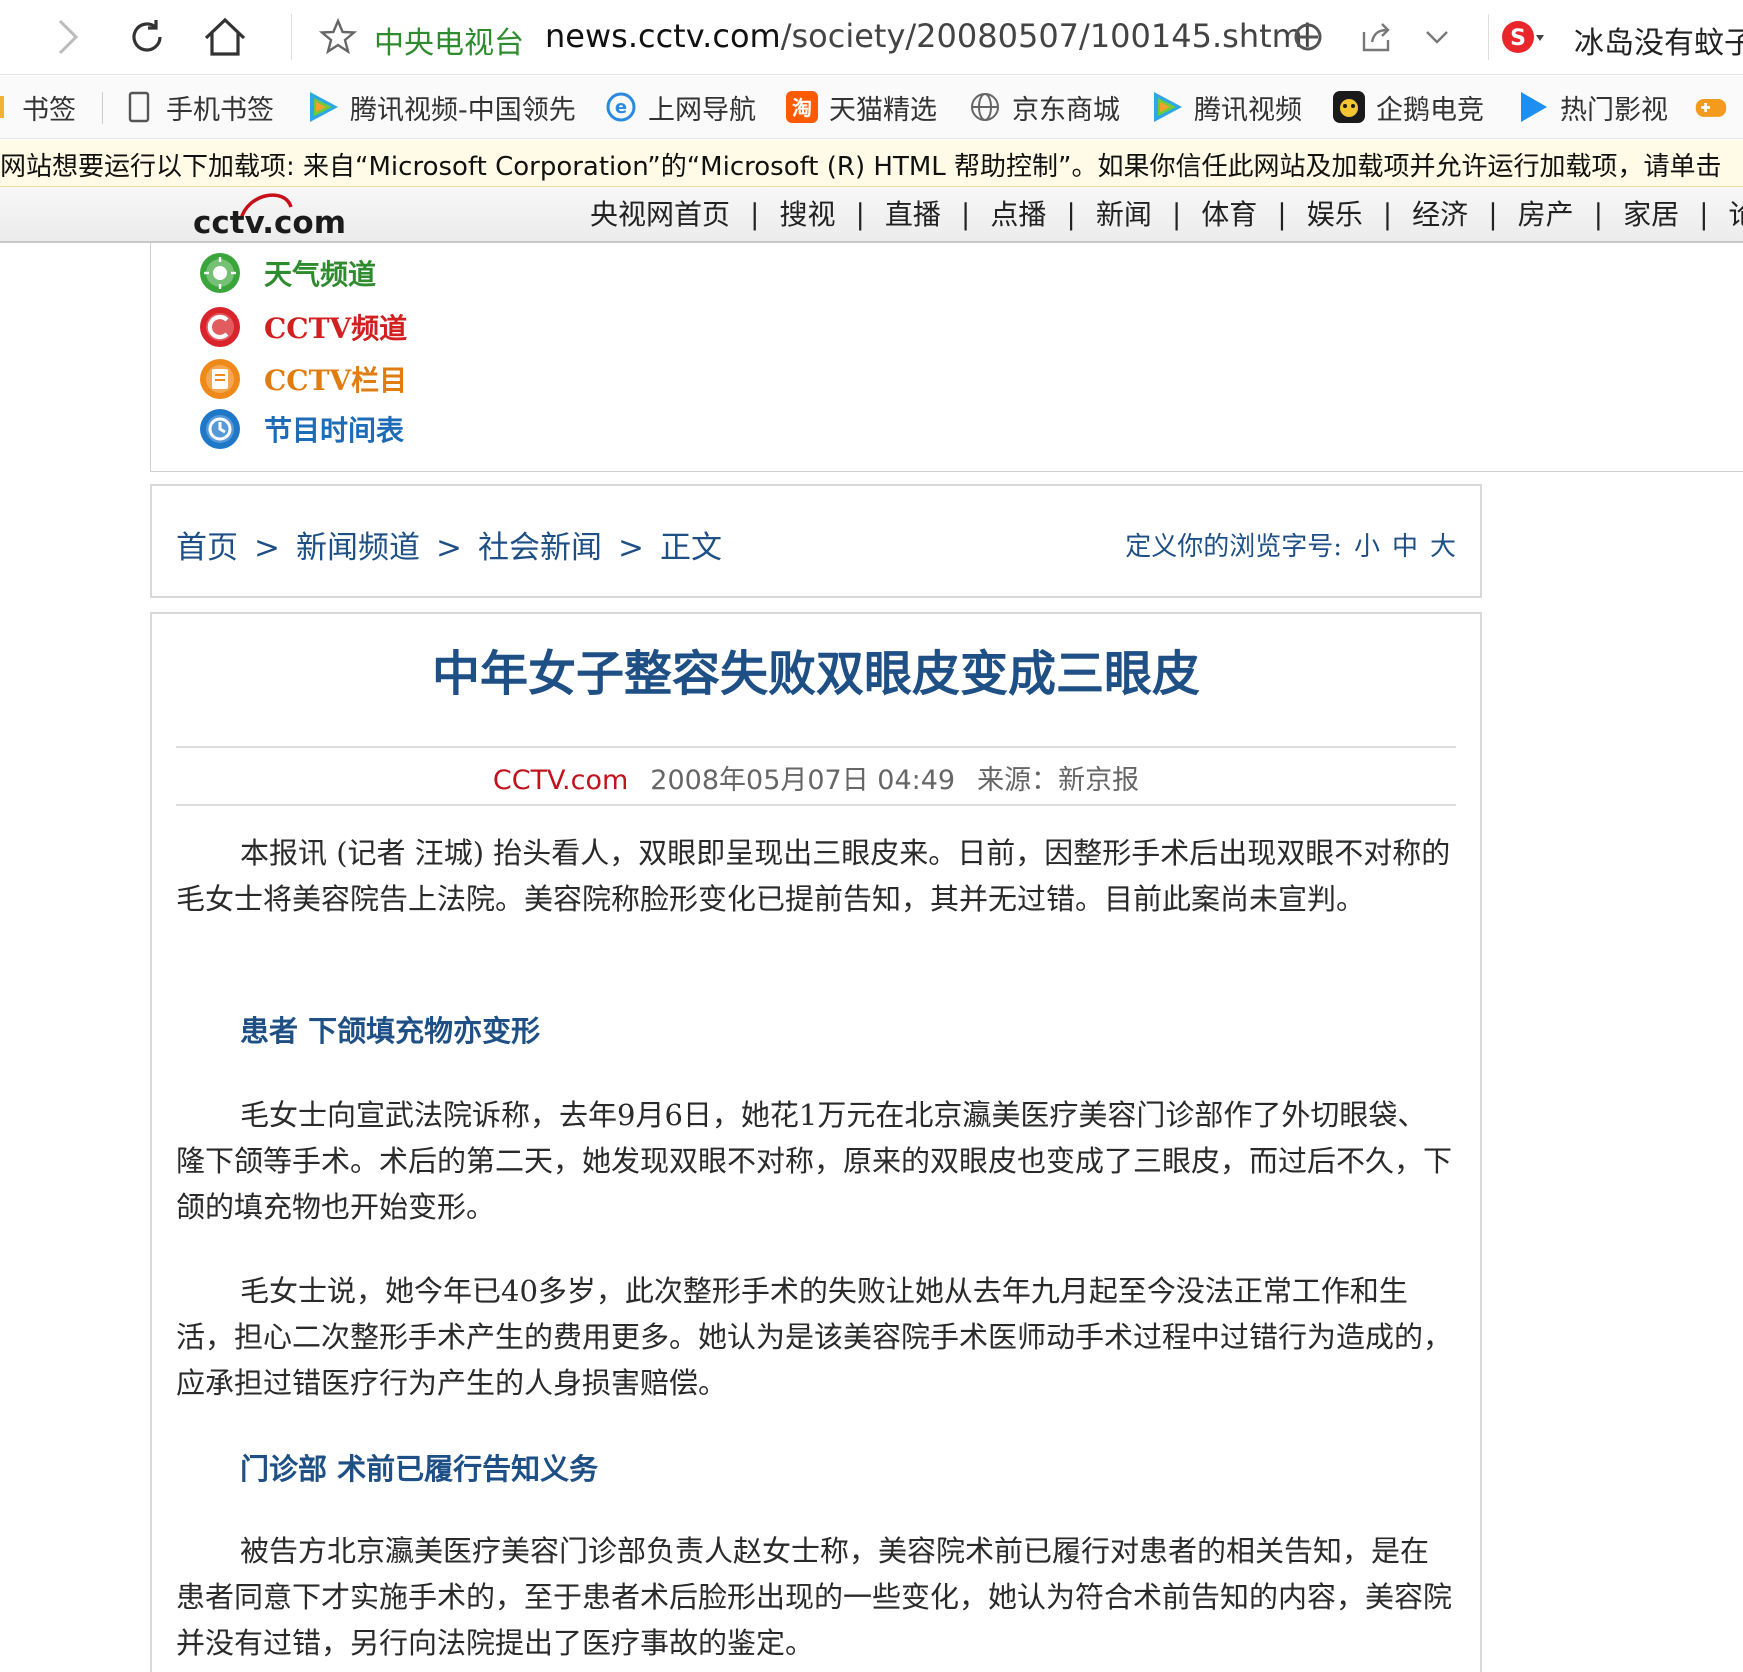  What do you see at coordinates (540, 548) in the screenshot?
I see `breadcrumb-item: 社会新闻` at bounding box center [540, 548].